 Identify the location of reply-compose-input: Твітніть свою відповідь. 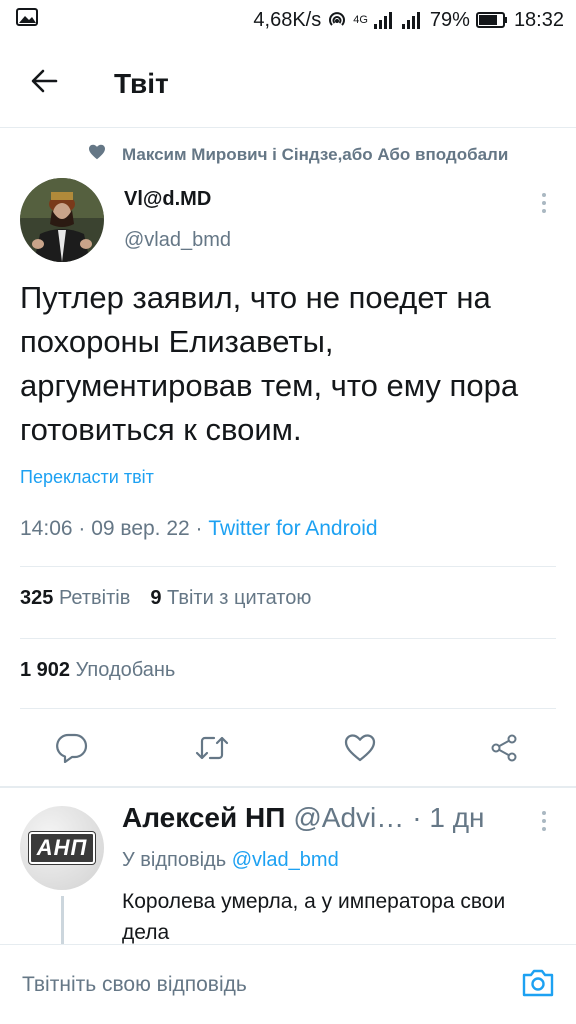
(252, 985).